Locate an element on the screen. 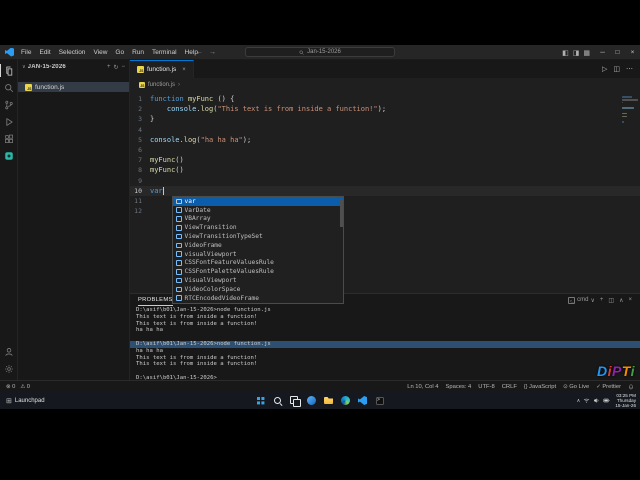  new-terminal-icon: + is located at coordinates (602, 300).